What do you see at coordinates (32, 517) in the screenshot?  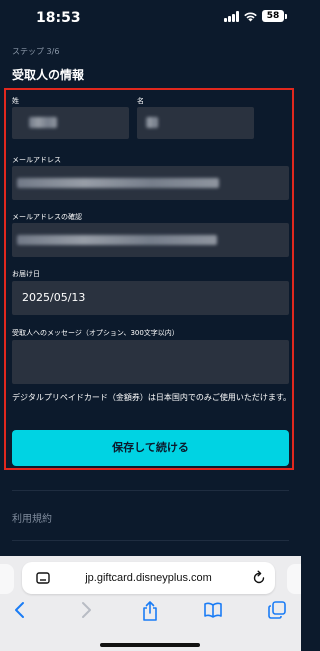 I see `terms-link: 利用規約` at bounding box center [32, 517].